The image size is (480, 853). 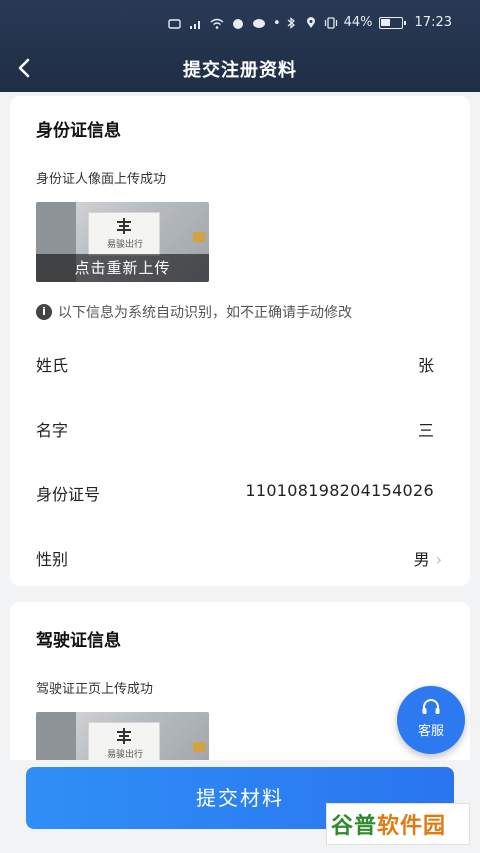 What do you see at coordinates (68, 494) in the screenshot?
I see `field-label: 身份证号` at bounding box center [68, 494].